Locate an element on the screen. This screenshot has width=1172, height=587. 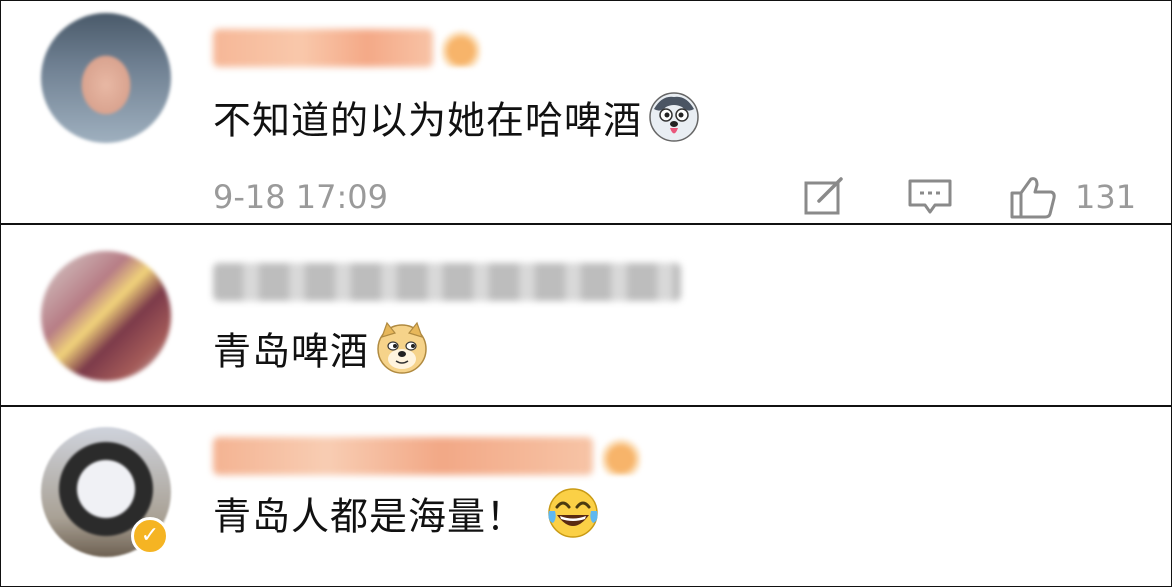
comment-time: 9-18 17:09 is located at coordinates (301, 197).